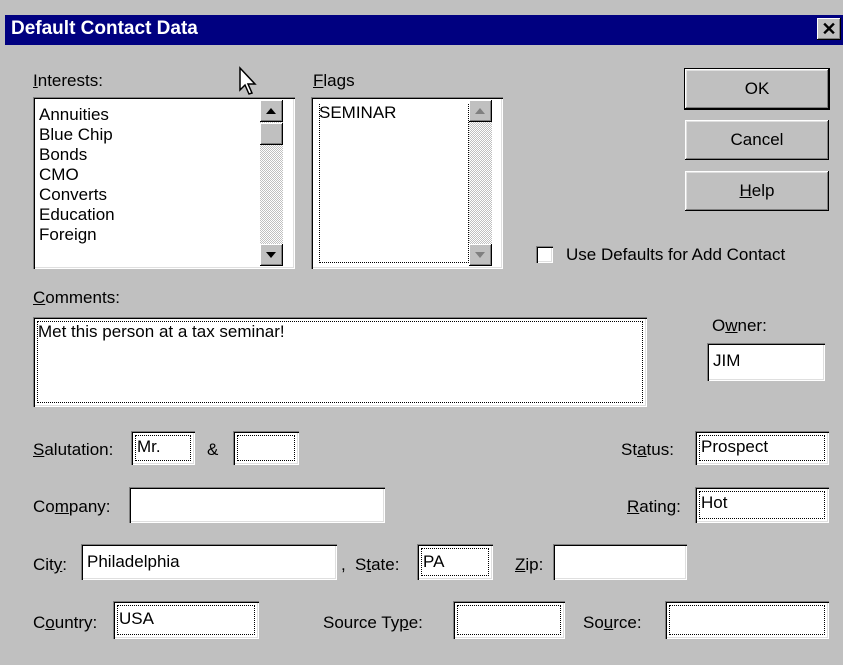 This screenshot has height=665, width=843. I want to click on list-item: Education, so click(146, 215).